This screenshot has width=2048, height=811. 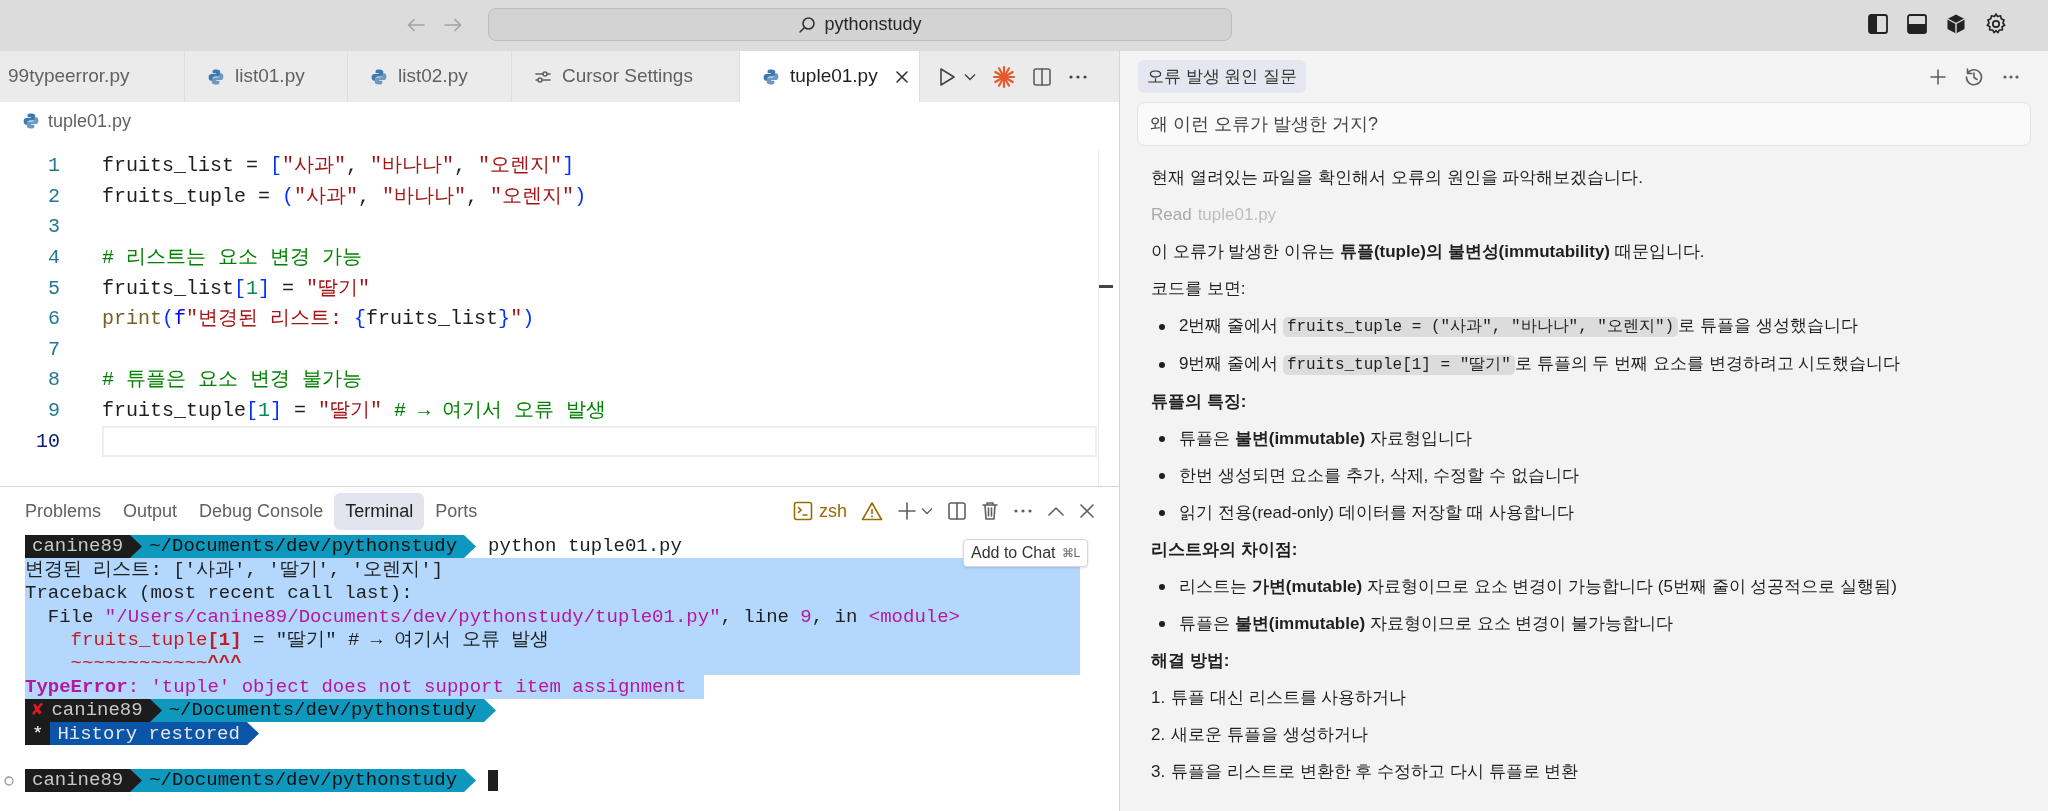 I want to click on bullet-text: 튜플은 불변(immutable) 자료형이므로 요소 변경이 불가능합니다, so click(x=1426, y=624).